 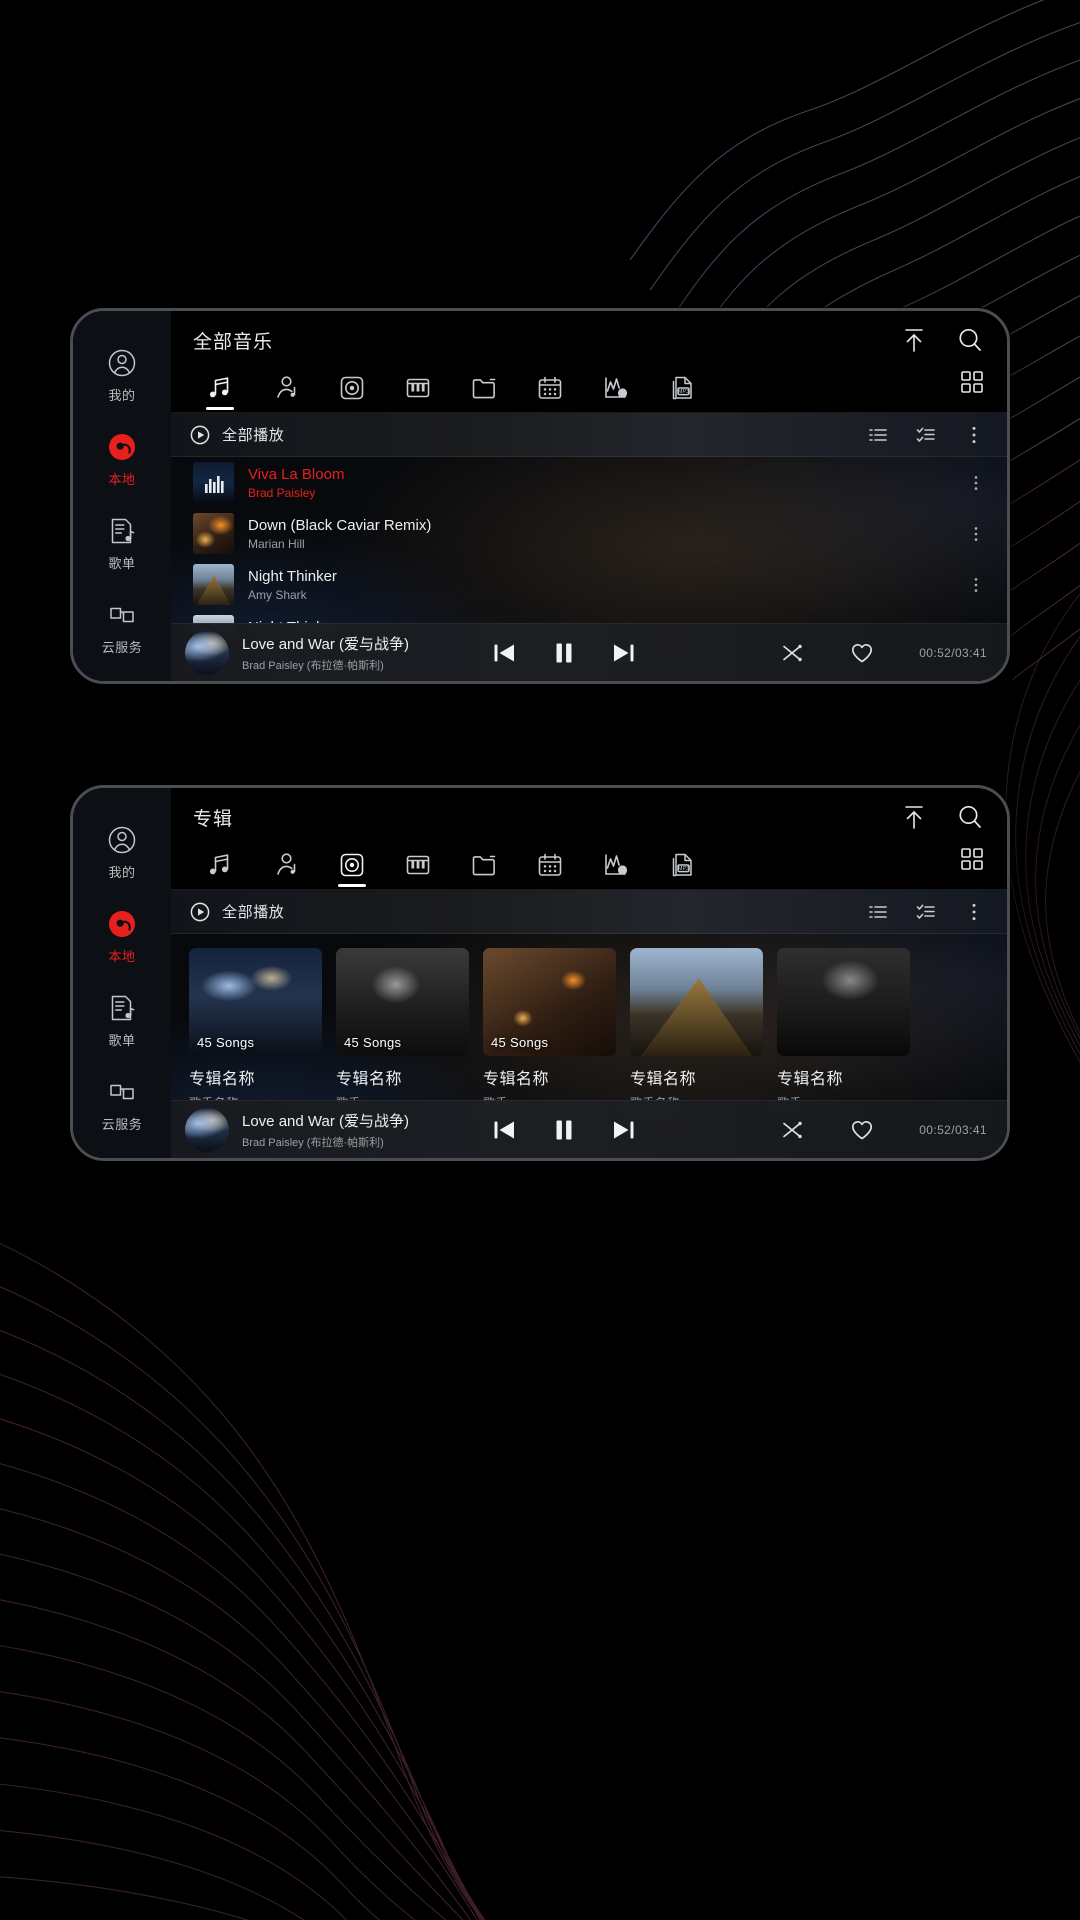 I want to click on table-row: Night Thinker Amy Shark, so click(x=589, y=584).